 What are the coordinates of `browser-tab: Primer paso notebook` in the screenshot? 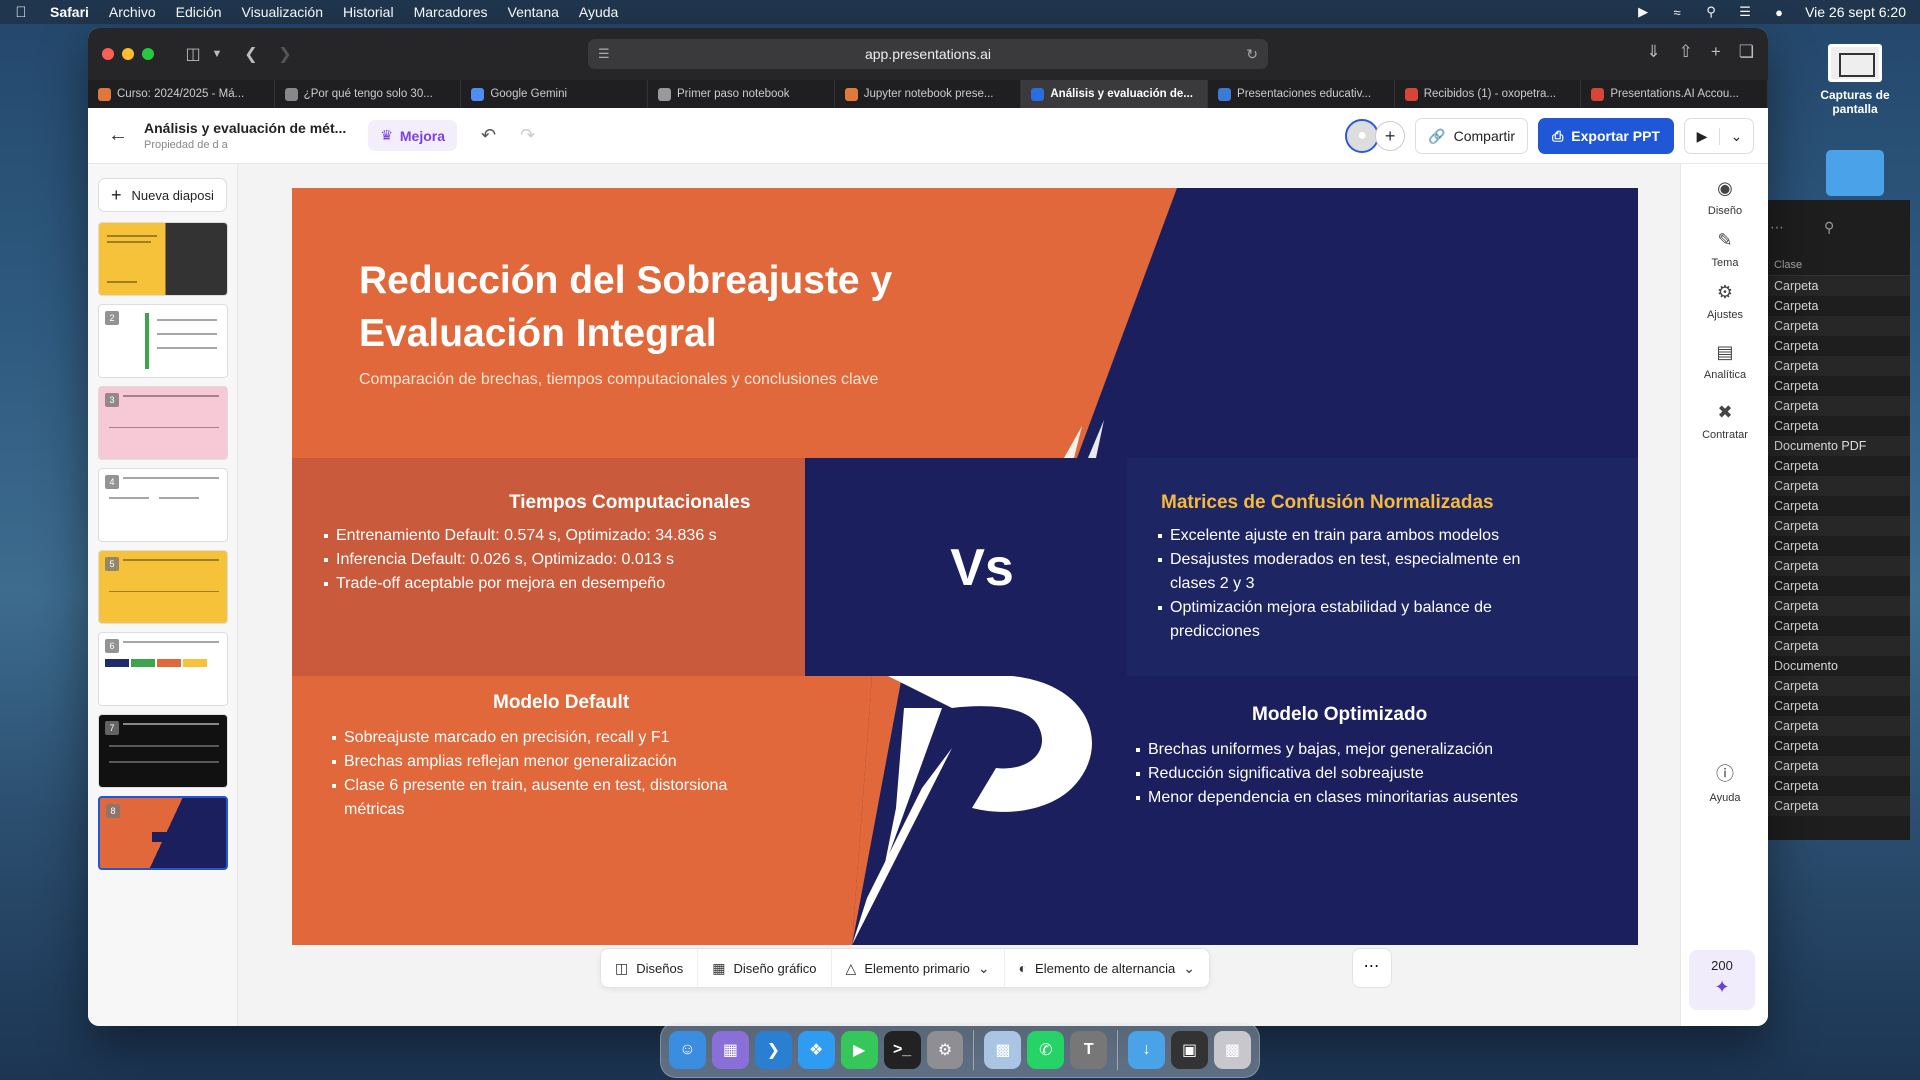 It's located at (741, 94).